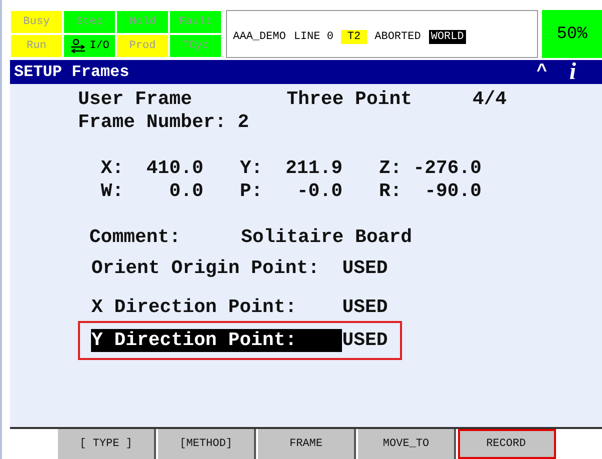 Image resolution: width=602 pixels, height=459 pixels. What do you see at coordinates (186, 191) in the screenshot?
I see `axis-value: 0.0` at bounding box center [186, 191].